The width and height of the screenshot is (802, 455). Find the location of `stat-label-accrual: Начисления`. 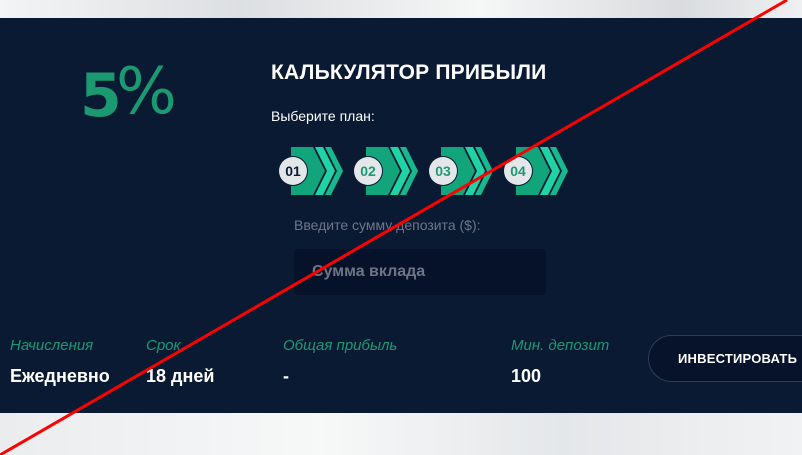

stat-label-accrual: Начисления is located at coordinates (52, 345).